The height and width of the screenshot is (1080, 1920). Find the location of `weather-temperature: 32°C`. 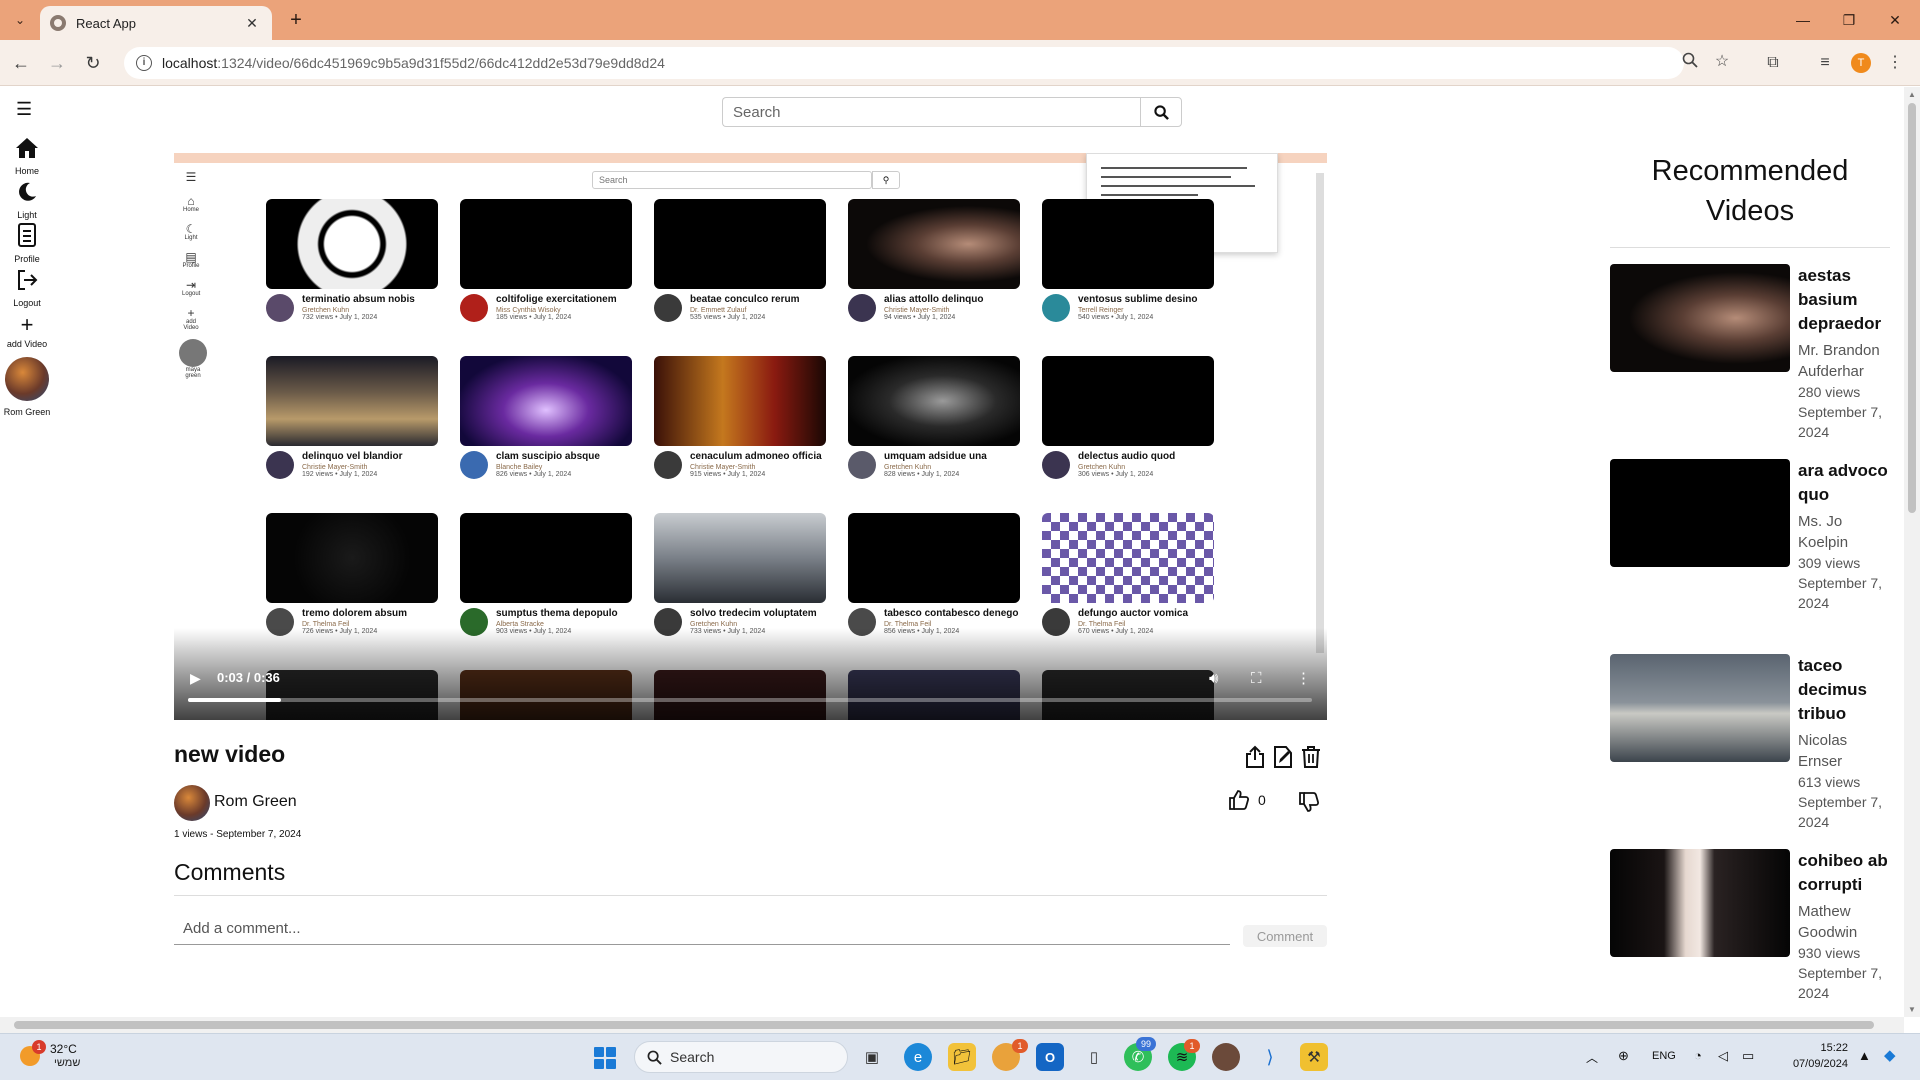

weather-temperature: 32°C is located at coordinates (63, 1049).